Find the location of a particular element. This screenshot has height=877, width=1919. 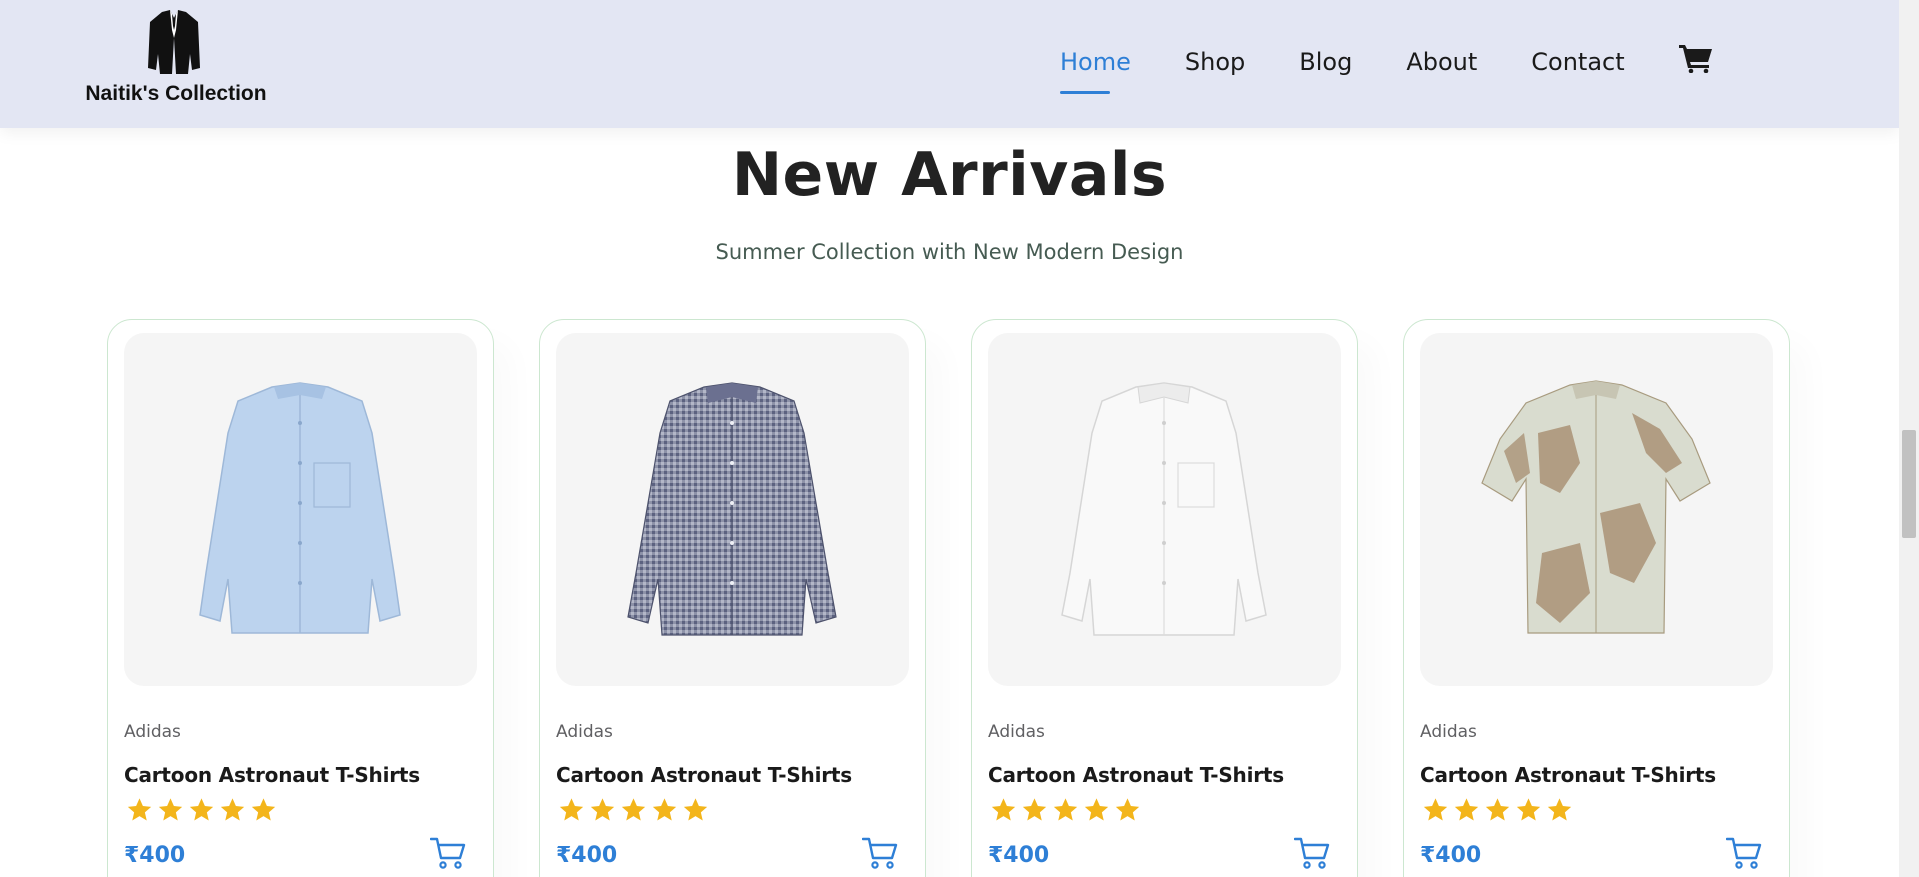

vertical-scrollbar is located at coordinates (1909, 438).